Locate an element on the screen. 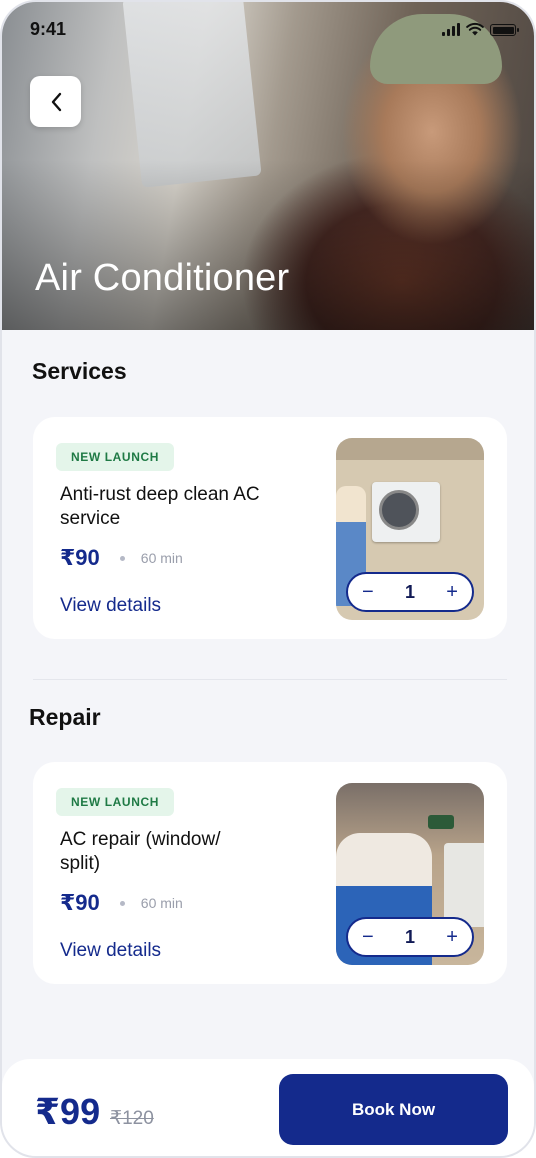 The image size is (536, 1158). cellular-signal-icon is located at coordinates (451, 29).